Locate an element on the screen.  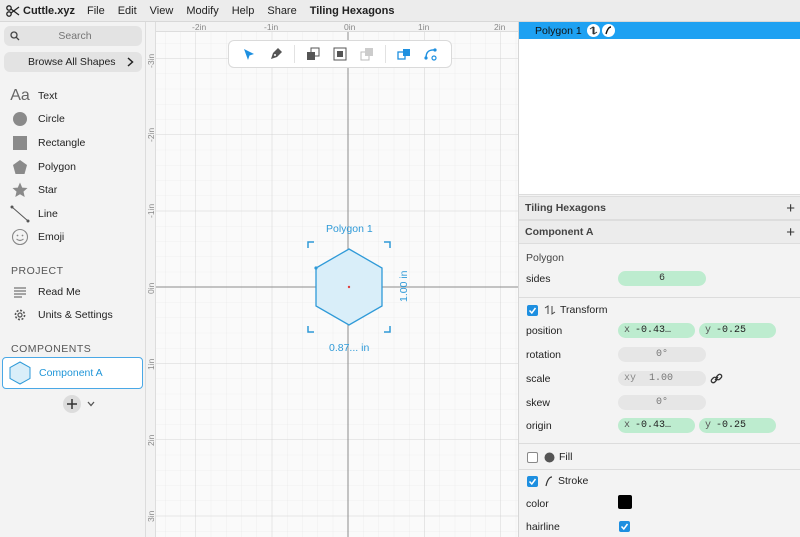
document-title: Tiling Hexagons is located at coordinates (352, 11).